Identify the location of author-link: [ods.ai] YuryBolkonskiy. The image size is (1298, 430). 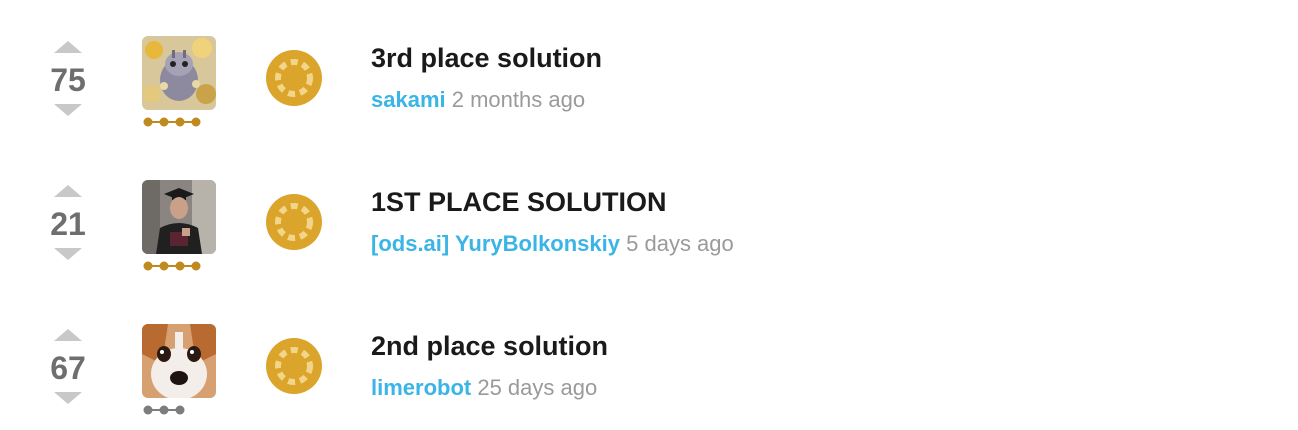
(495, 243).